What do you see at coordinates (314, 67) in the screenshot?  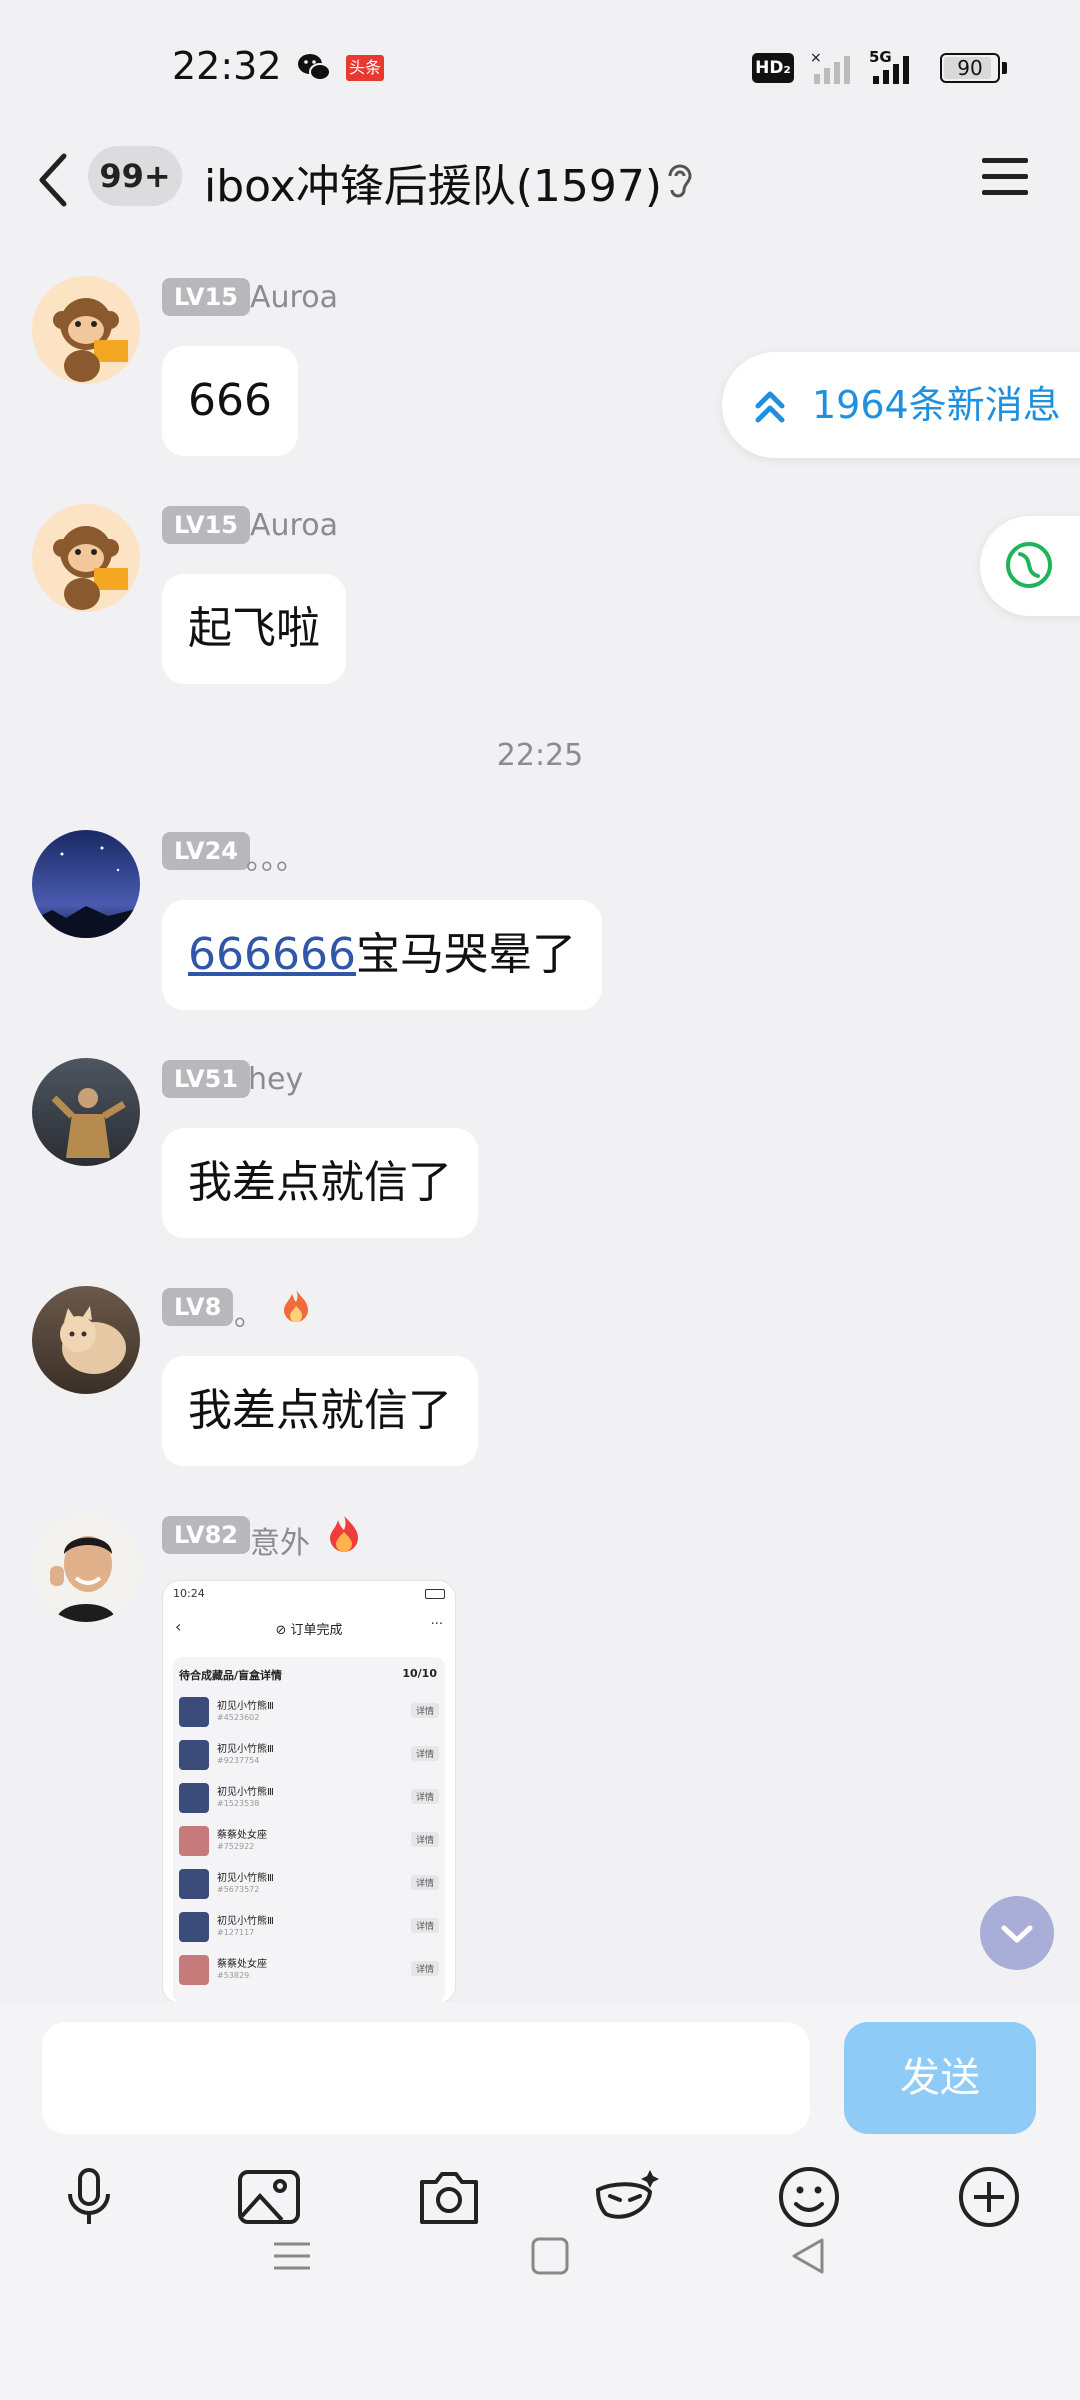 I see `wechat-icon` at bounding box center [314, 67].